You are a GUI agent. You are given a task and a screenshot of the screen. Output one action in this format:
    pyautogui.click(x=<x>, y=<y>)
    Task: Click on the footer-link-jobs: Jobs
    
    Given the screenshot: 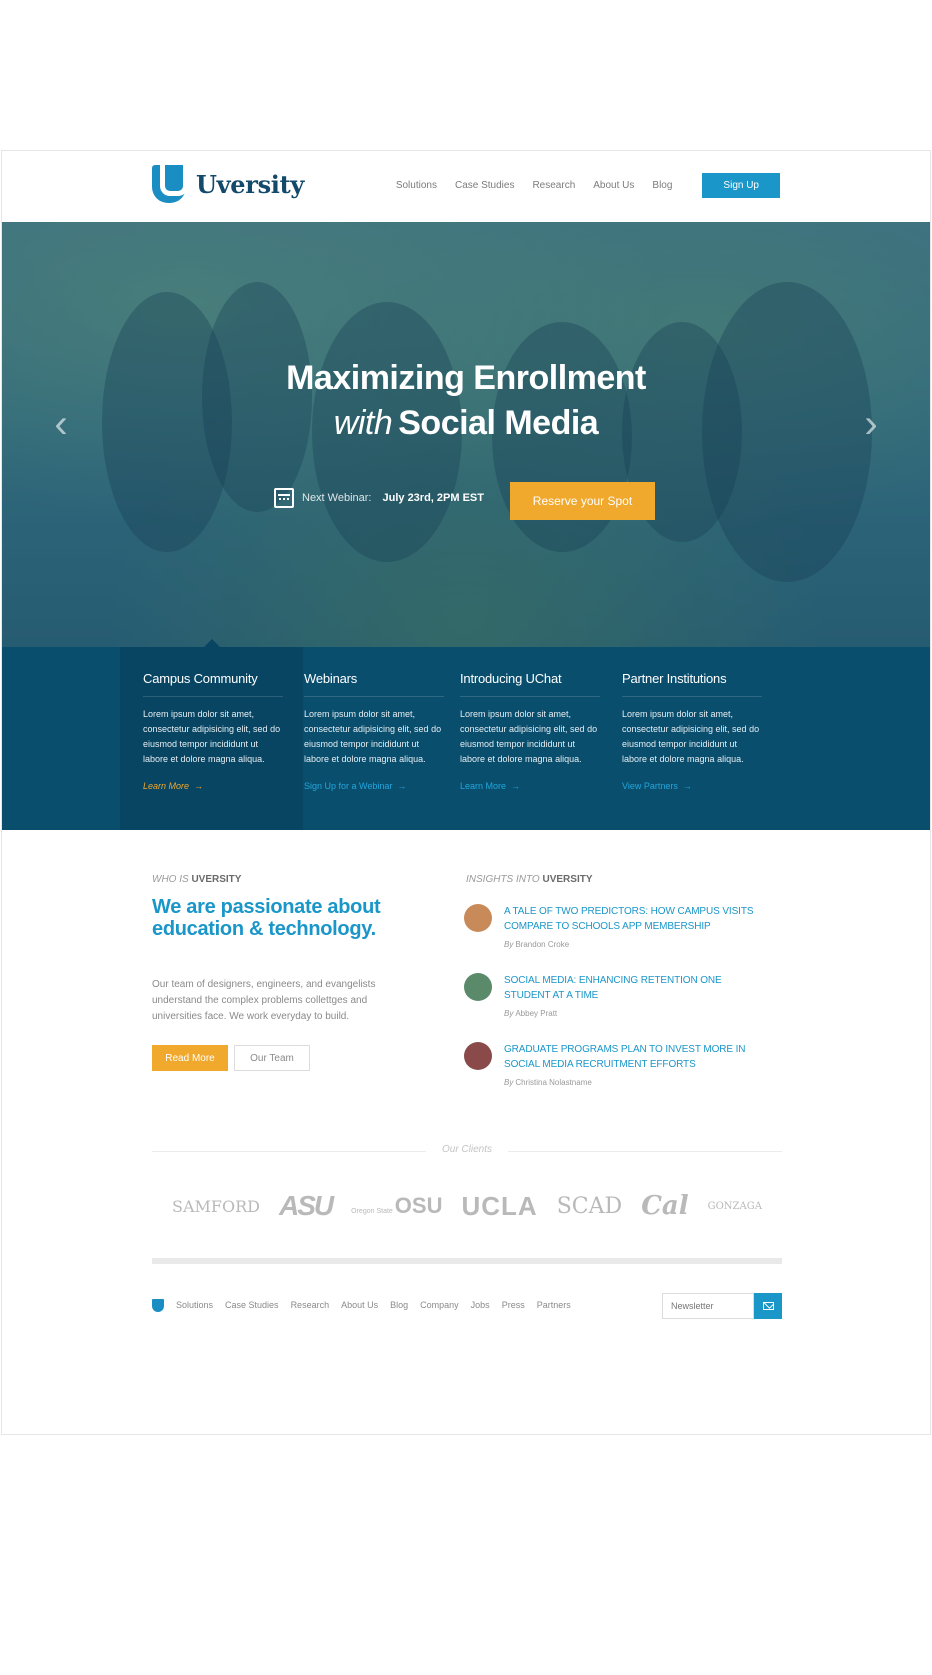 What is the action you would take?
    pyautogui.click(x=480, y=1305)
    